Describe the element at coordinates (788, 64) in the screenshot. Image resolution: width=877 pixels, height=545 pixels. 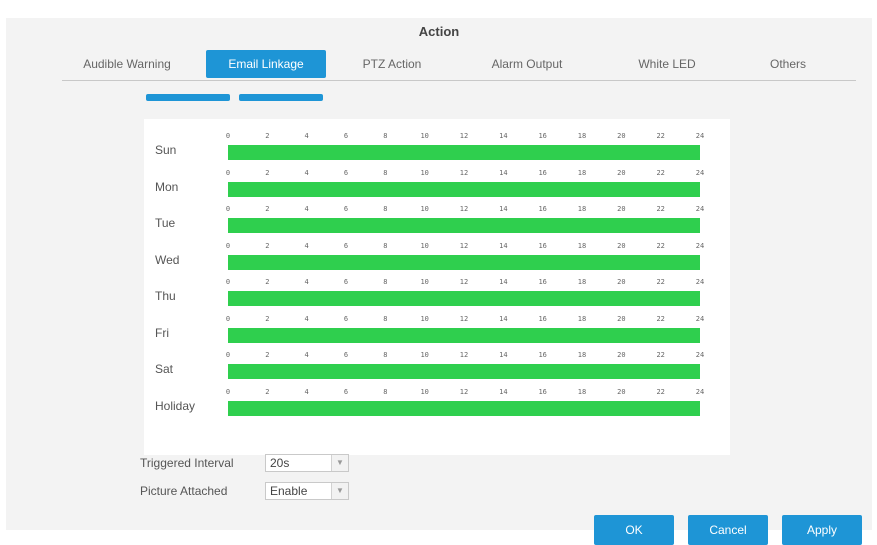
I see `tab-others: Others` at that location.